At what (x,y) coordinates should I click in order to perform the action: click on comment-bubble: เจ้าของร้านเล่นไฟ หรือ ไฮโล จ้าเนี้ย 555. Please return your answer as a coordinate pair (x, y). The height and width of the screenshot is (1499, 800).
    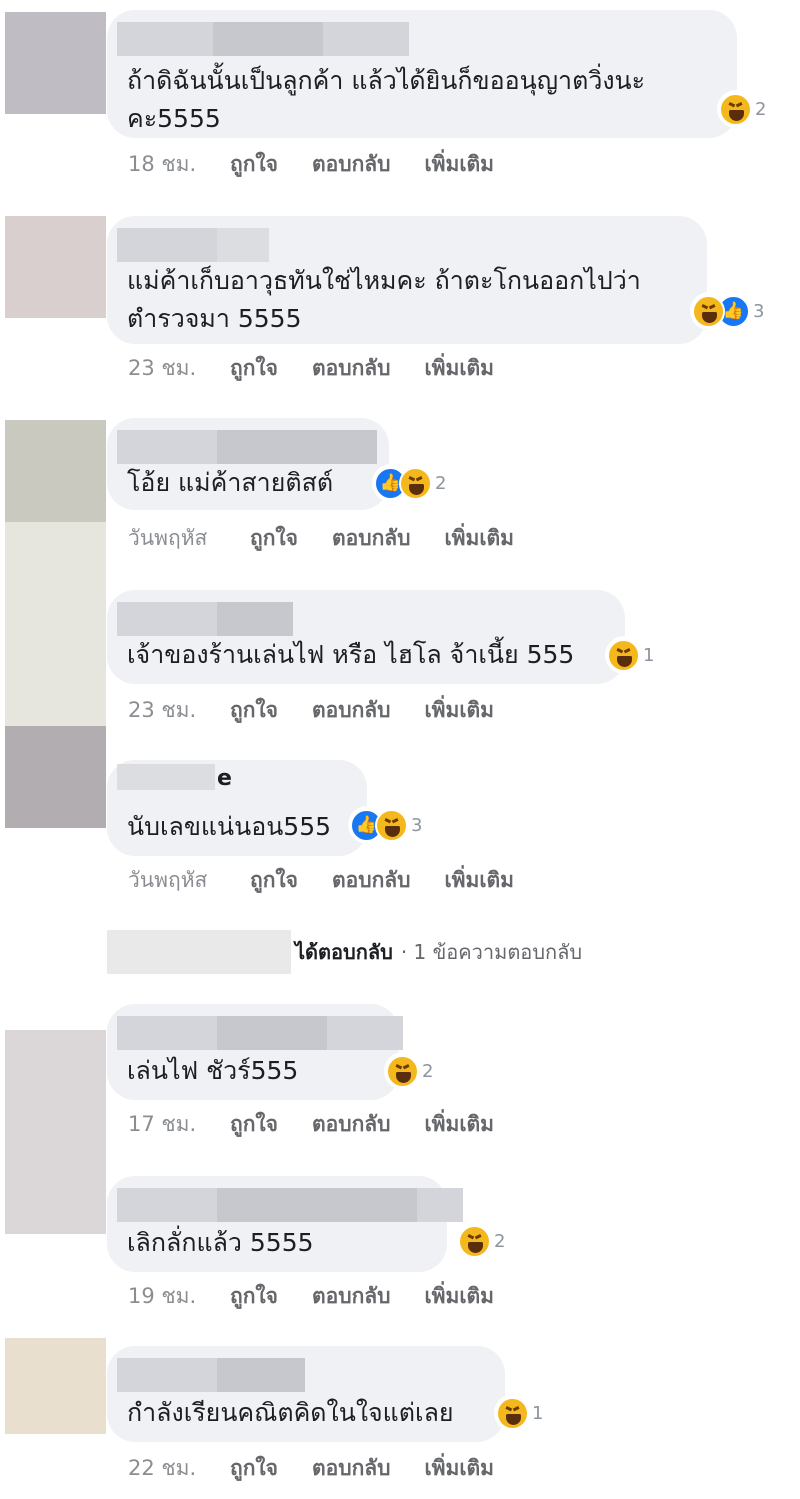
    Looking at the image, I should click on (366, 637).